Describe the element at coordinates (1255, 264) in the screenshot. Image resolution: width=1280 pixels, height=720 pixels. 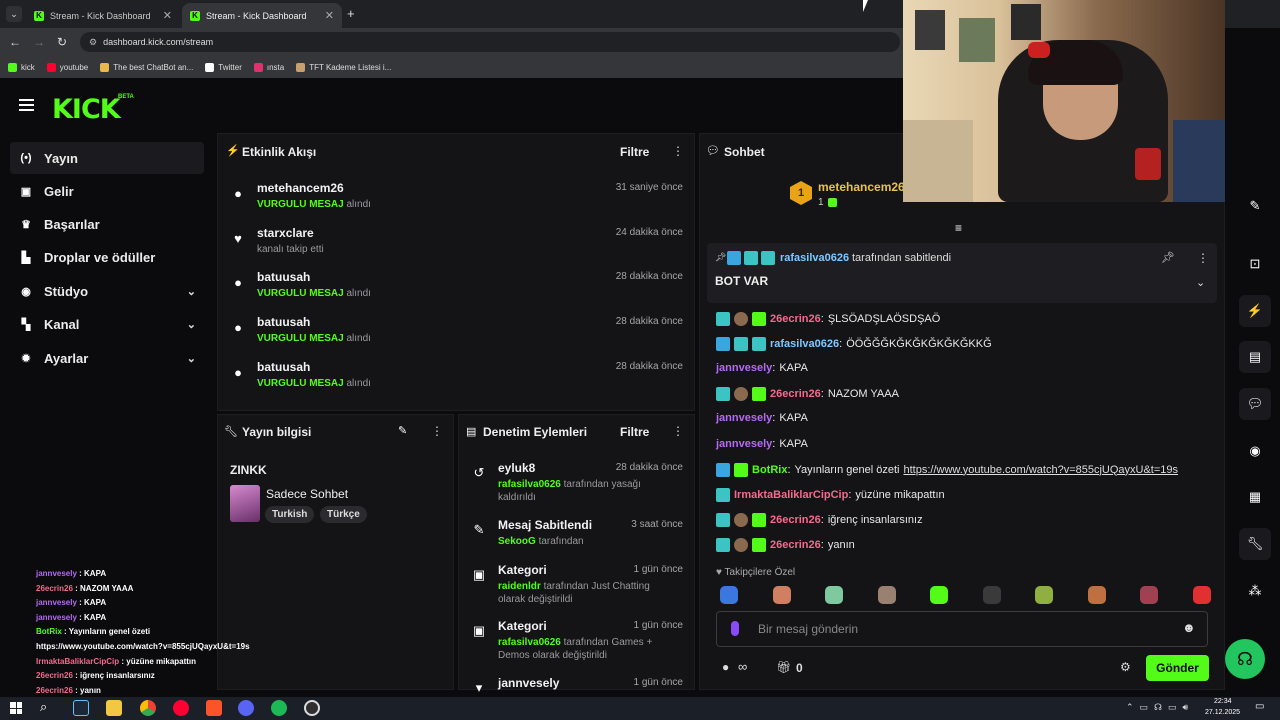
I see `rail-screenshot-icon: ⊡` at that location.